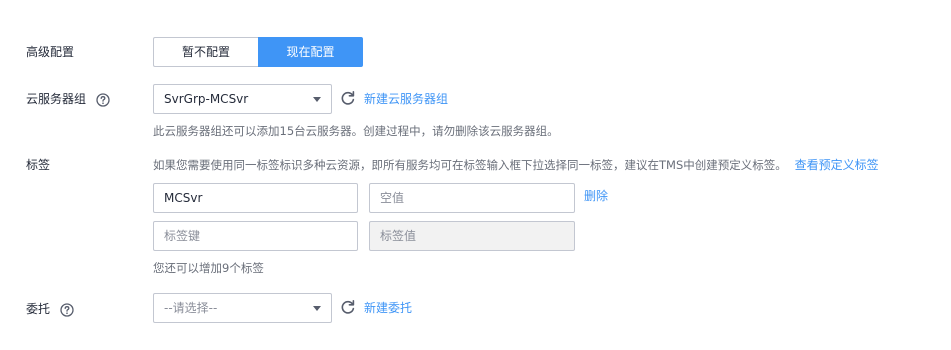 The image size is (951, 350). I want to click on agency-label: 委托, so click(38, 309).